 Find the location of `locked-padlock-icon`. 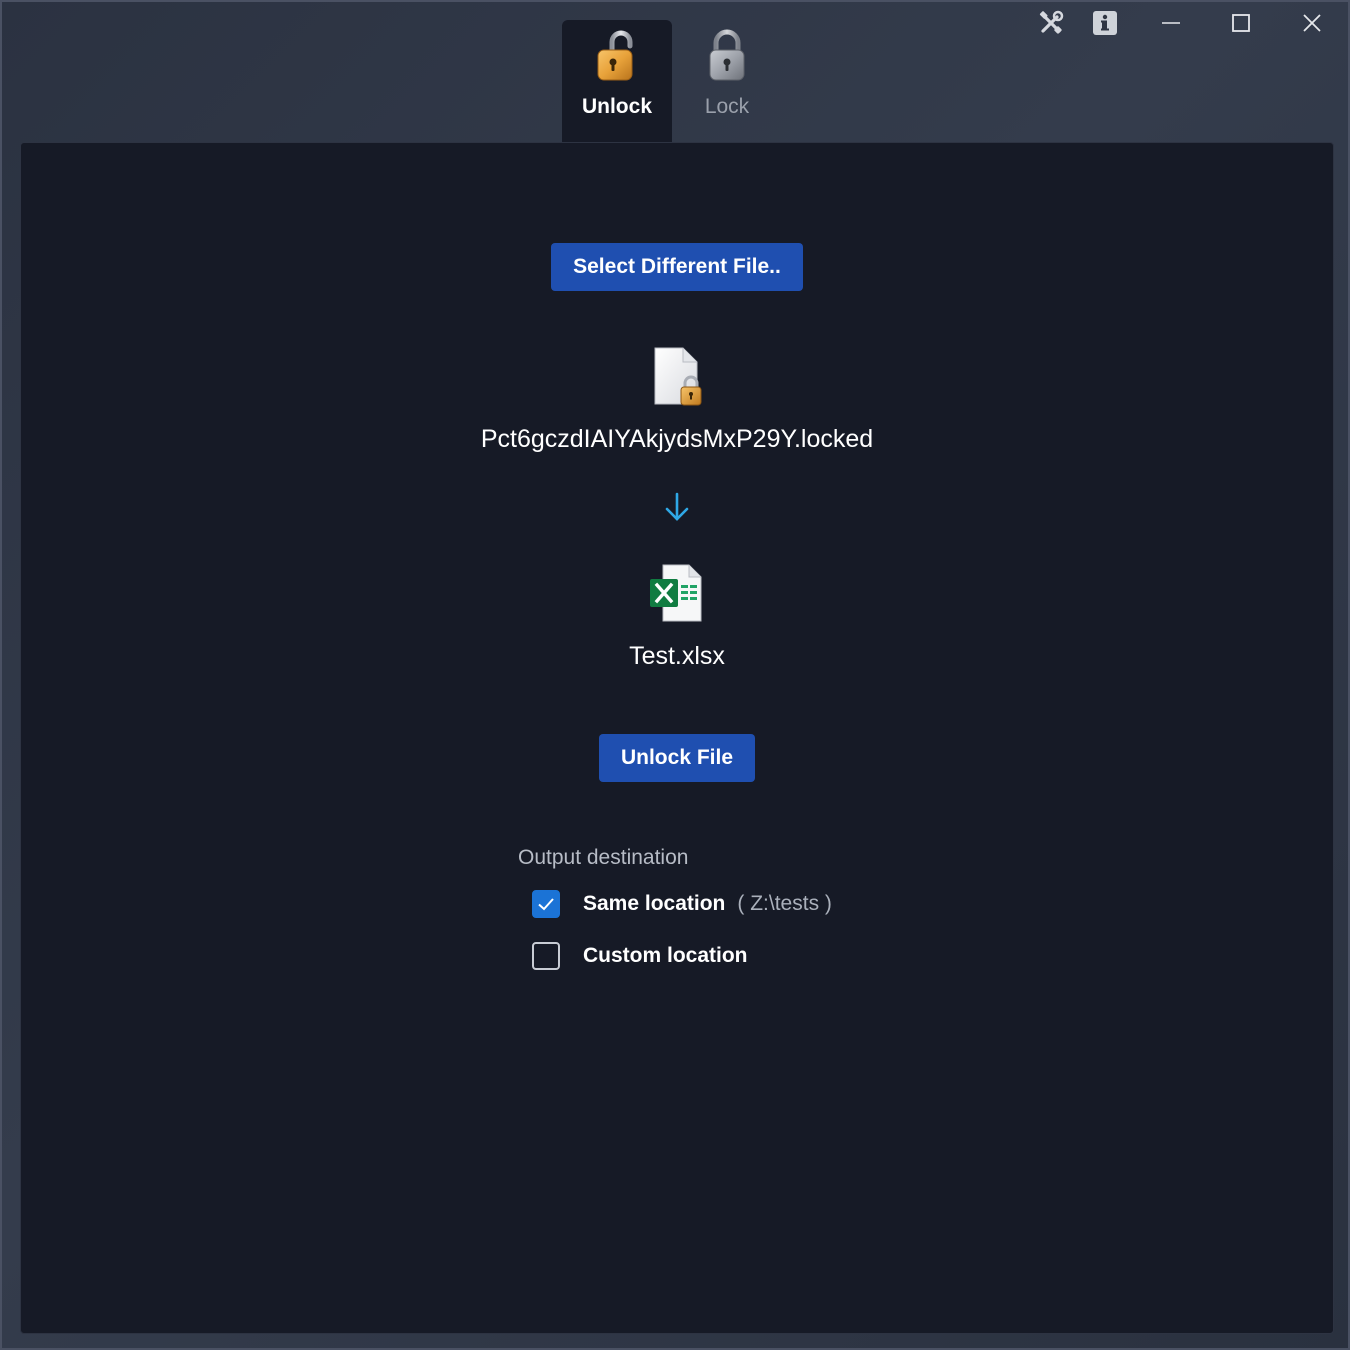

locked-padlock-icon is located at coordinates (727, 58).